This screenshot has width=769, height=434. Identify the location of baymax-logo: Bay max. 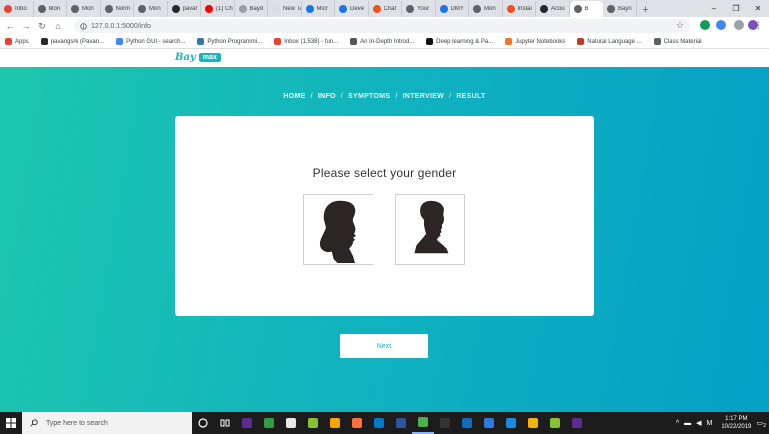
(198, 57).